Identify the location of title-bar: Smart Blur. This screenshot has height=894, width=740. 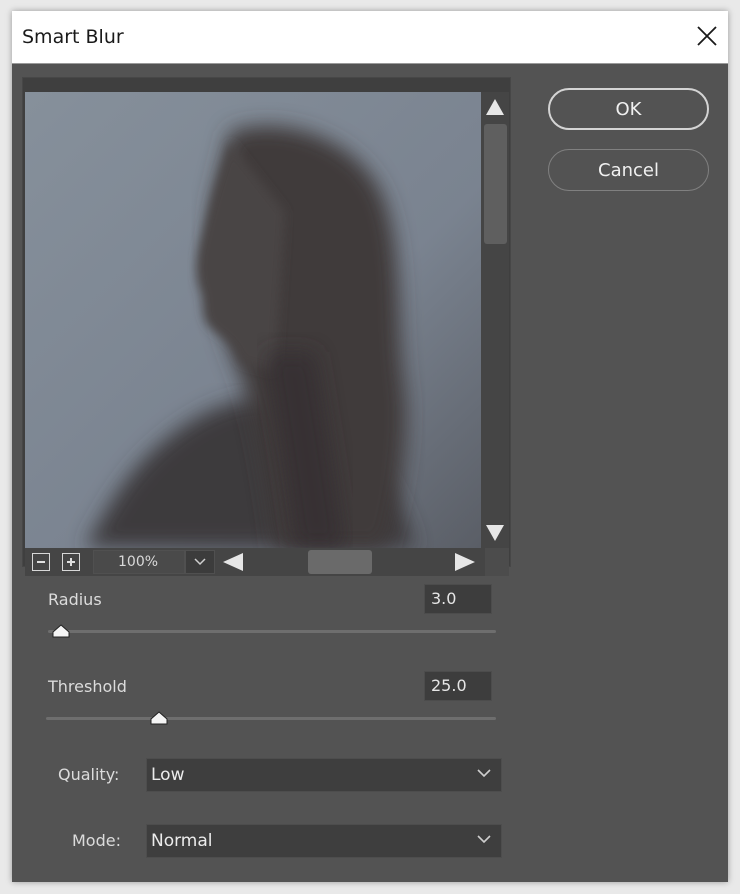
(370, 37).